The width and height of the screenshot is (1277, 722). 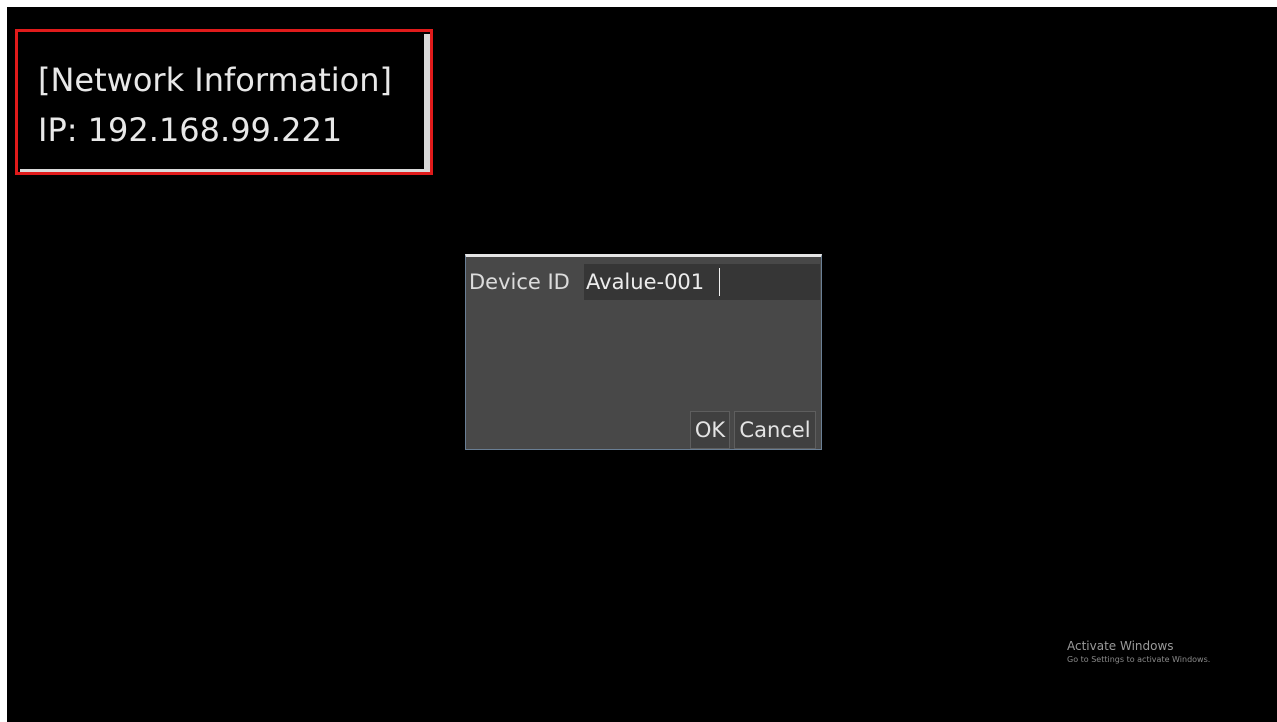 What do you see at coordinates (643, 352) in the screenshot?
I see `device-id-dialog: Device ID OK Cancel` at bounding box center [643, 352].